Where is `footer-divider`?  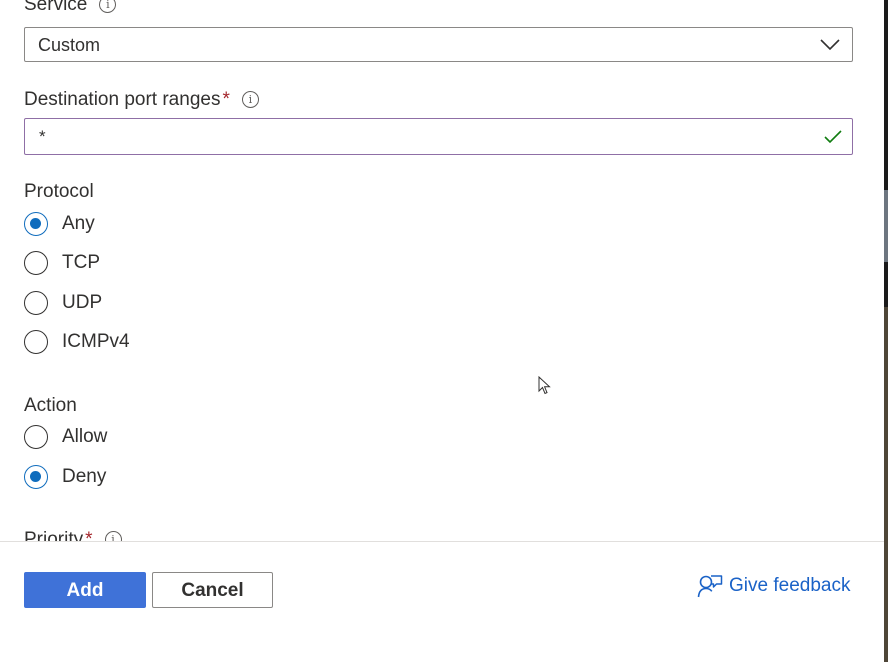
footer-divider is located at coordinates (442, 541).